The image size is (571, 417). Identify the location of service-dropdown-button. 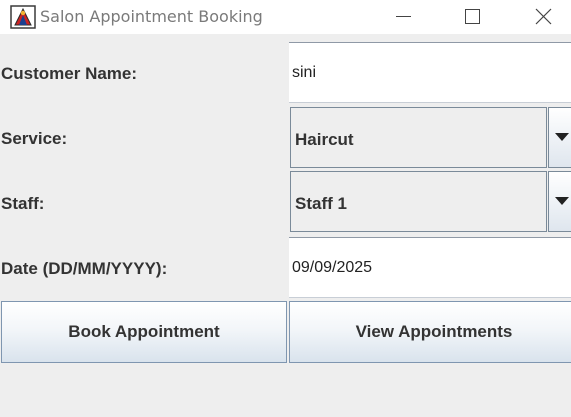
(559, 137).